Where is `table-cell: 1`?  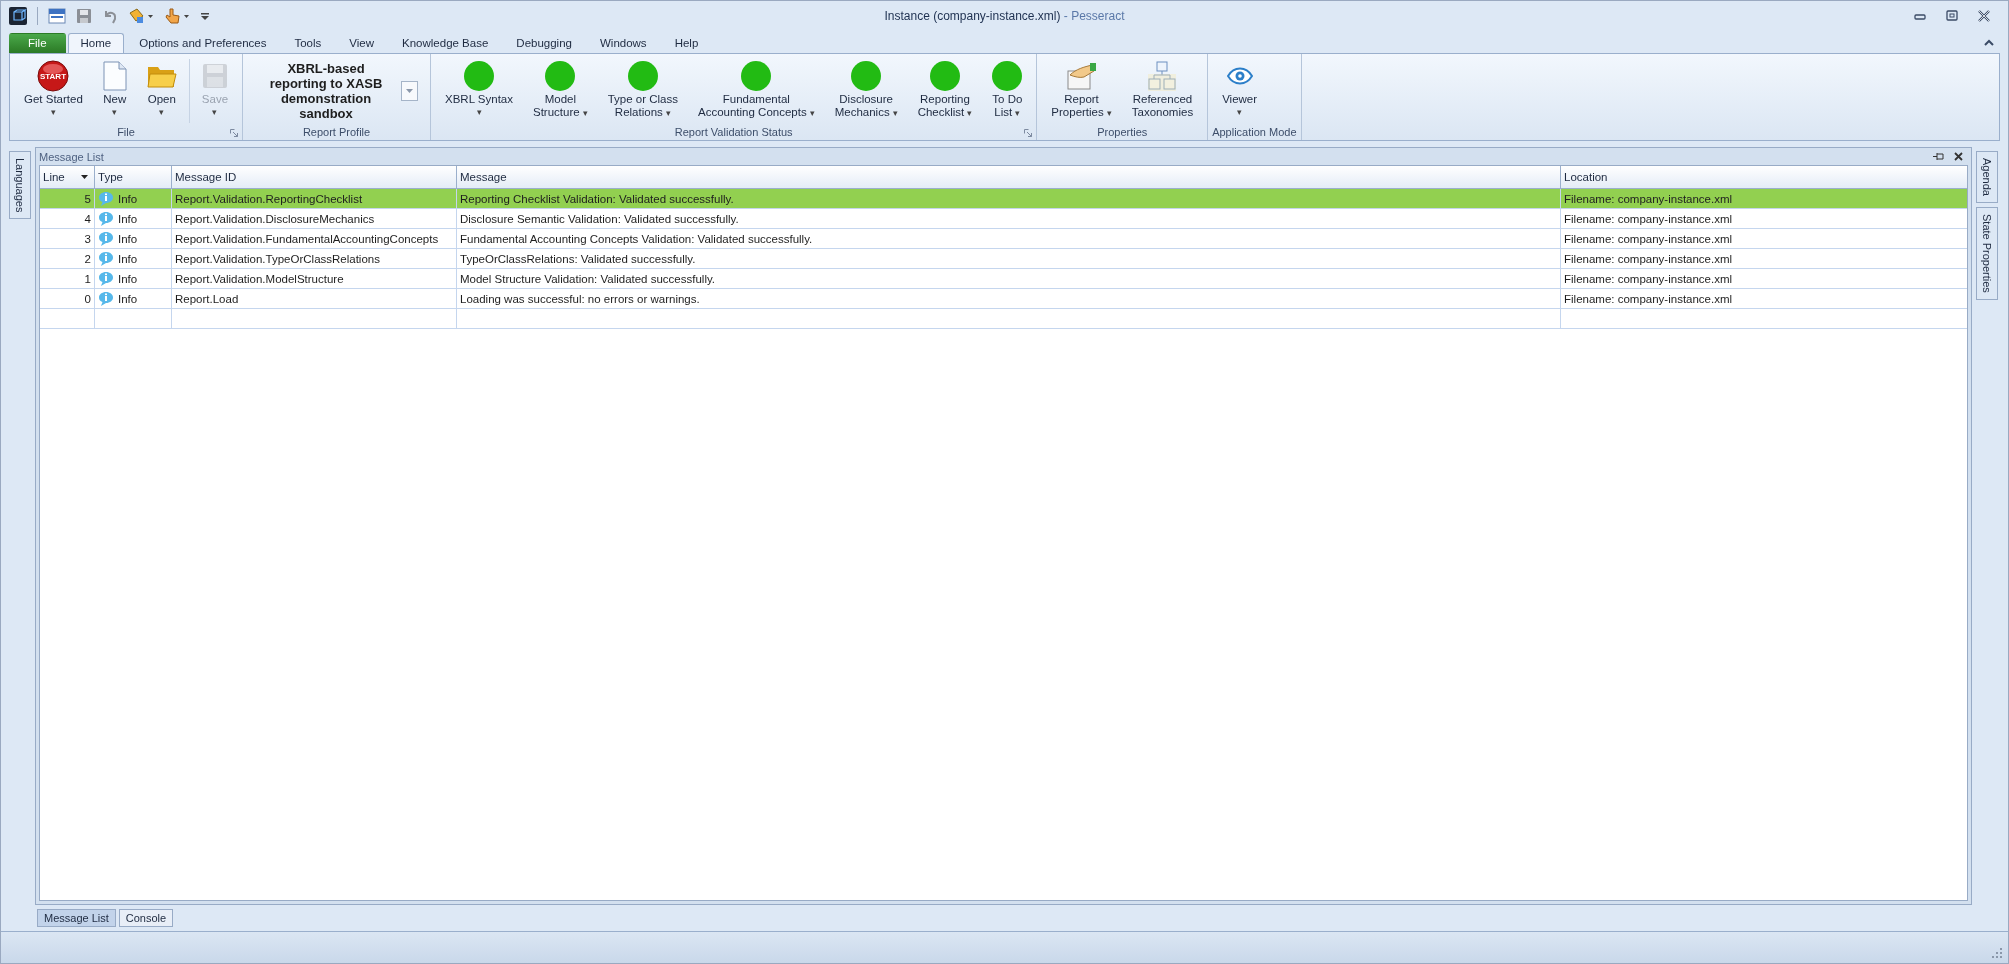
table-cell: 1 is located at coordinates (67, 278).